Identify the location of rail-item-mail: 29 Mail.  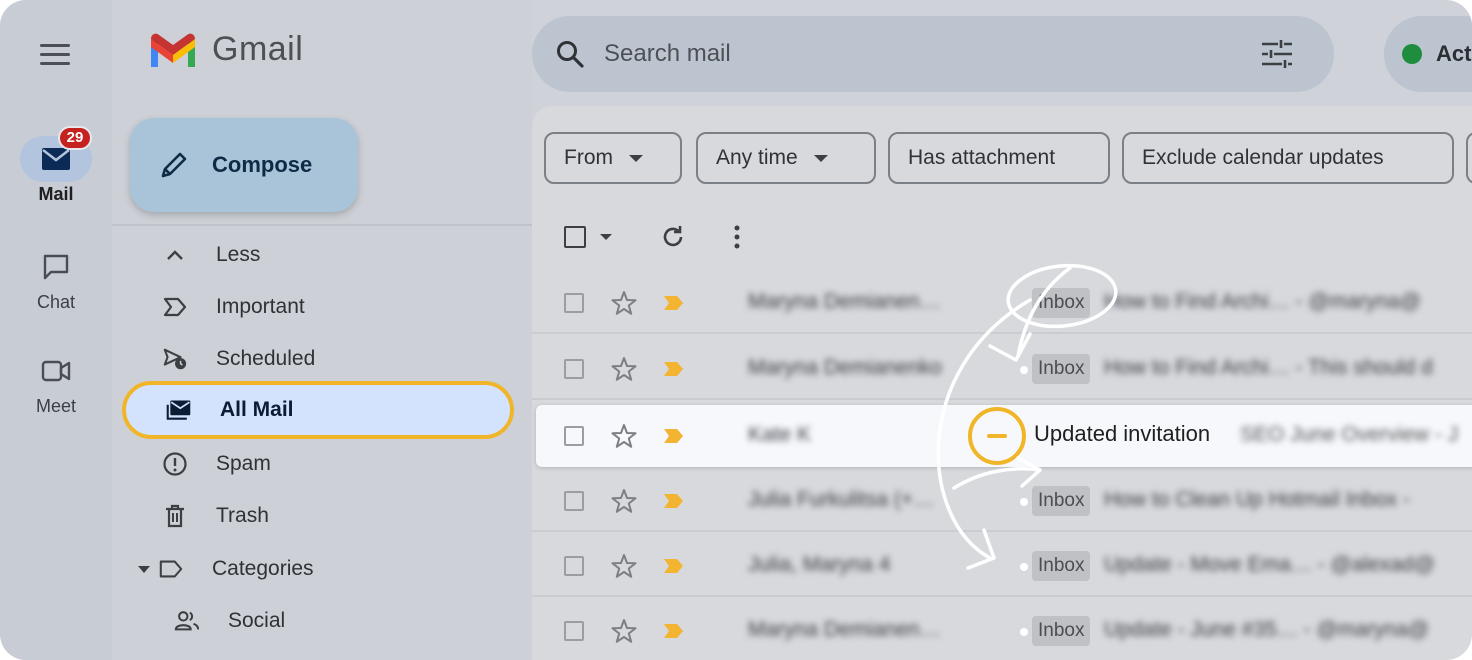
(56, 165).